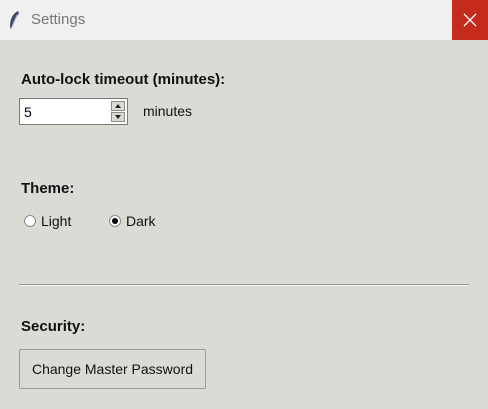  What do you see at coordinates (244, 20) in the screenshot?
I see `title-bar: Settings` at bounding box center [244, 20].